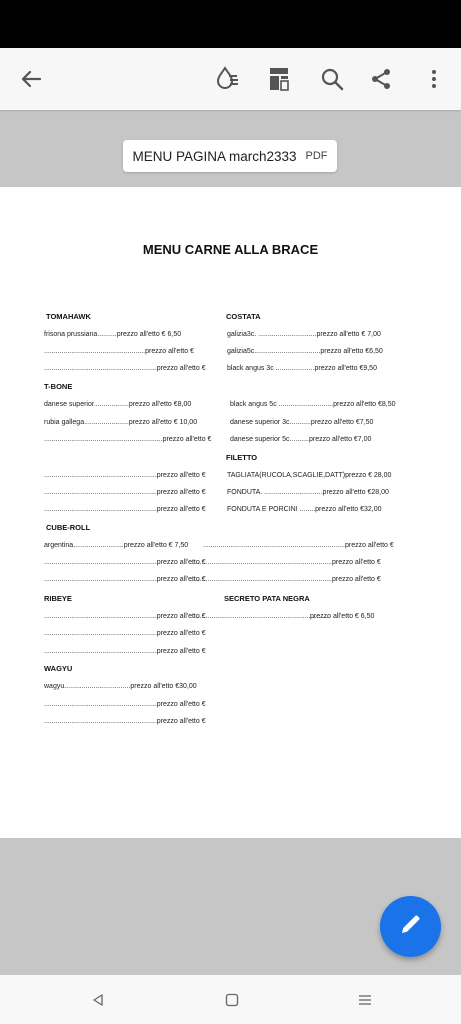 This screenshot has height=1024, width=461. I want to click on edit-fab-button, so click(410, 926).